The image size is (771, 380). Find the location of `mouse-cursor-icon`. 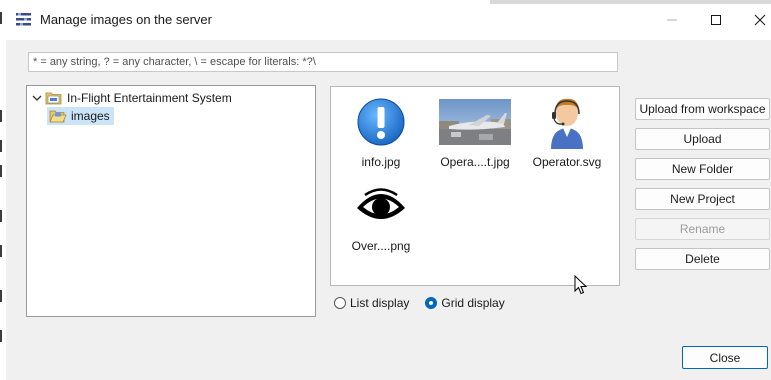

mouse-cursor-icon is located at coordinates (581, 285).